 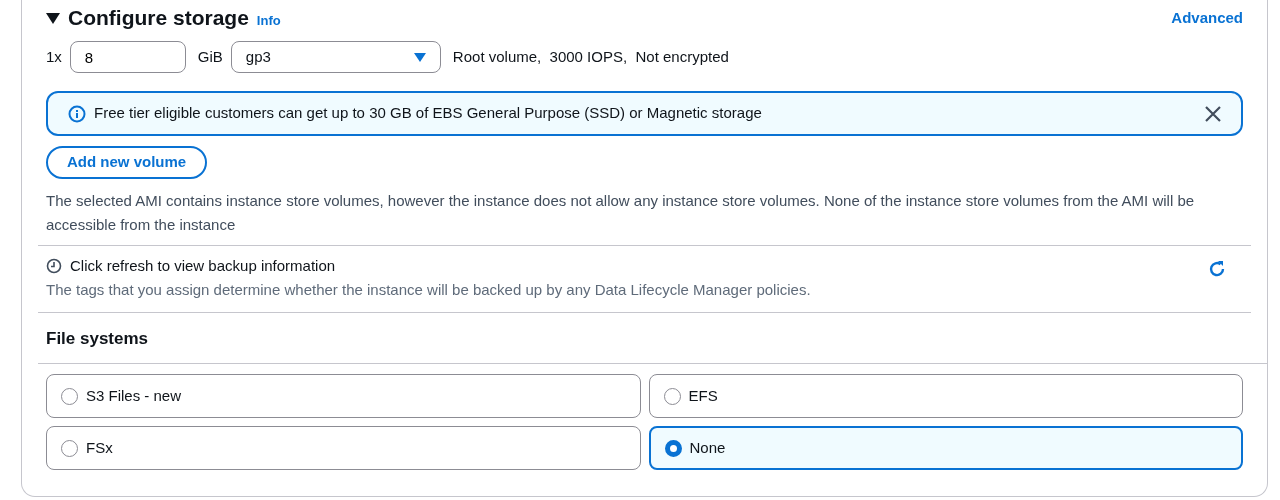 What do you see at coordinates (203, 265) in the screenshot?
I see `backup-title: Click refresh to view backup information` at bounding box center [203, 265].